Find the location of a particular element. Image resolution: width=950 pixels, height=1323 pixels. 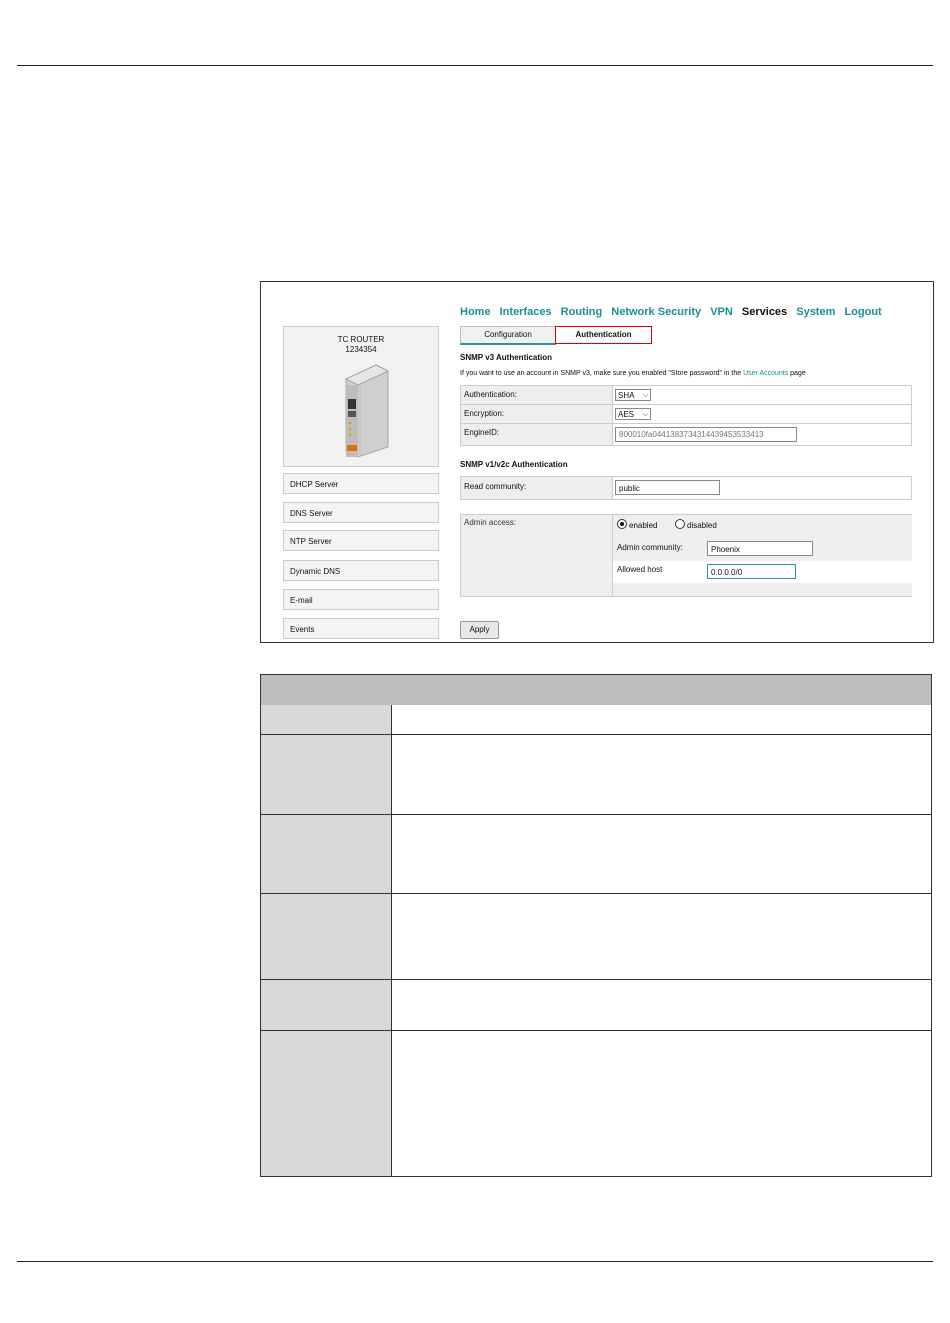

sidebar-item-email: E-mail is located at coordinates (361, 599).